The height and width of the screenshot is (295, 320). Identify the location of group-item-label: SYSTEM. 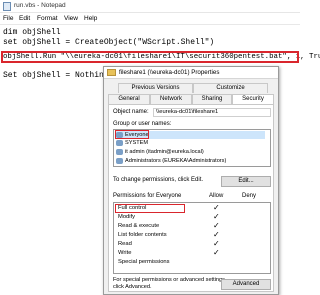
(137, 143).